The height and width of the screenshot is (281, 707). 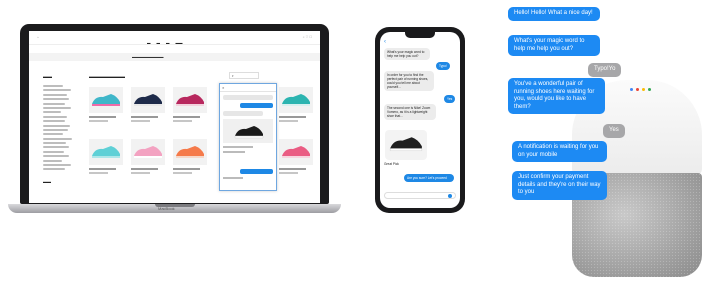 I want to click on nav-item: ▬▬, so click(x=179, y=43).